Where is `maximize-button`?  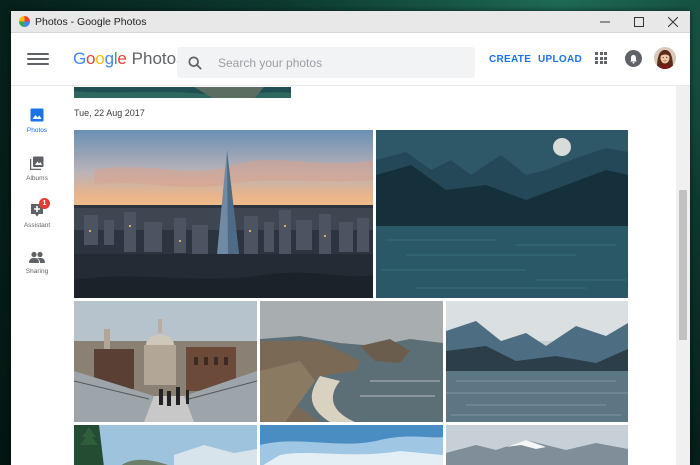 maximize-button is located at coordinates (639, 21).